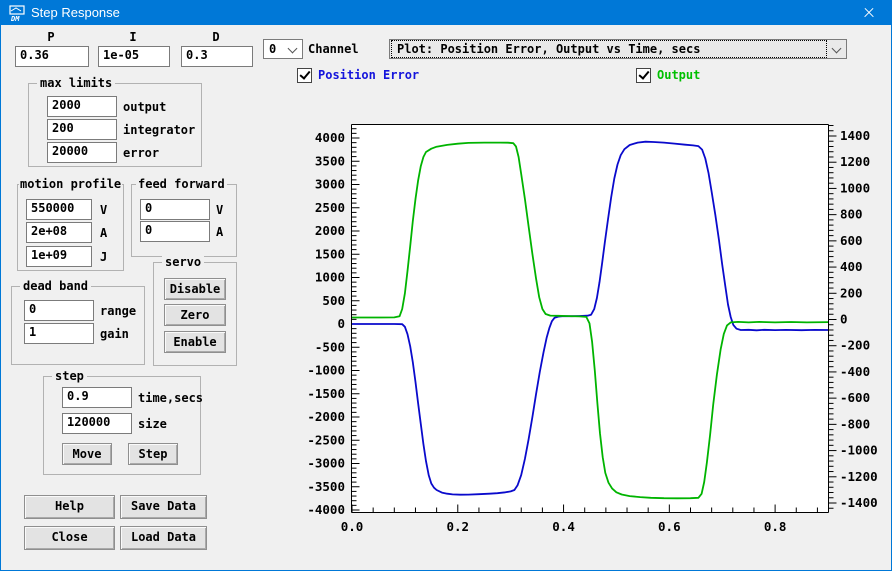 The height and width of the screenshot is (571, 892). Describe the element at coordinates (195, 342) in the screenshot. I see `enable-button: Enable` at that location.